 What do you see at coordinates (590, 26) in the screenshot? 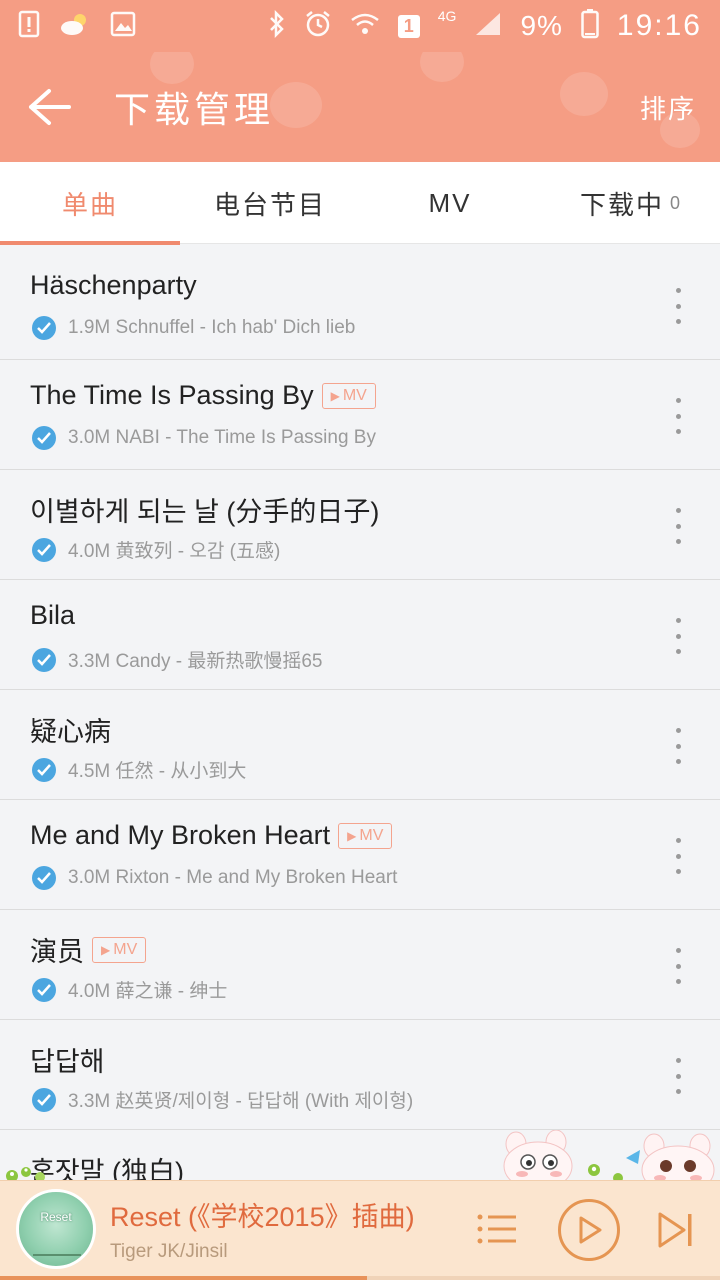
I see `battery-icon` at bounding box center [590, 26].